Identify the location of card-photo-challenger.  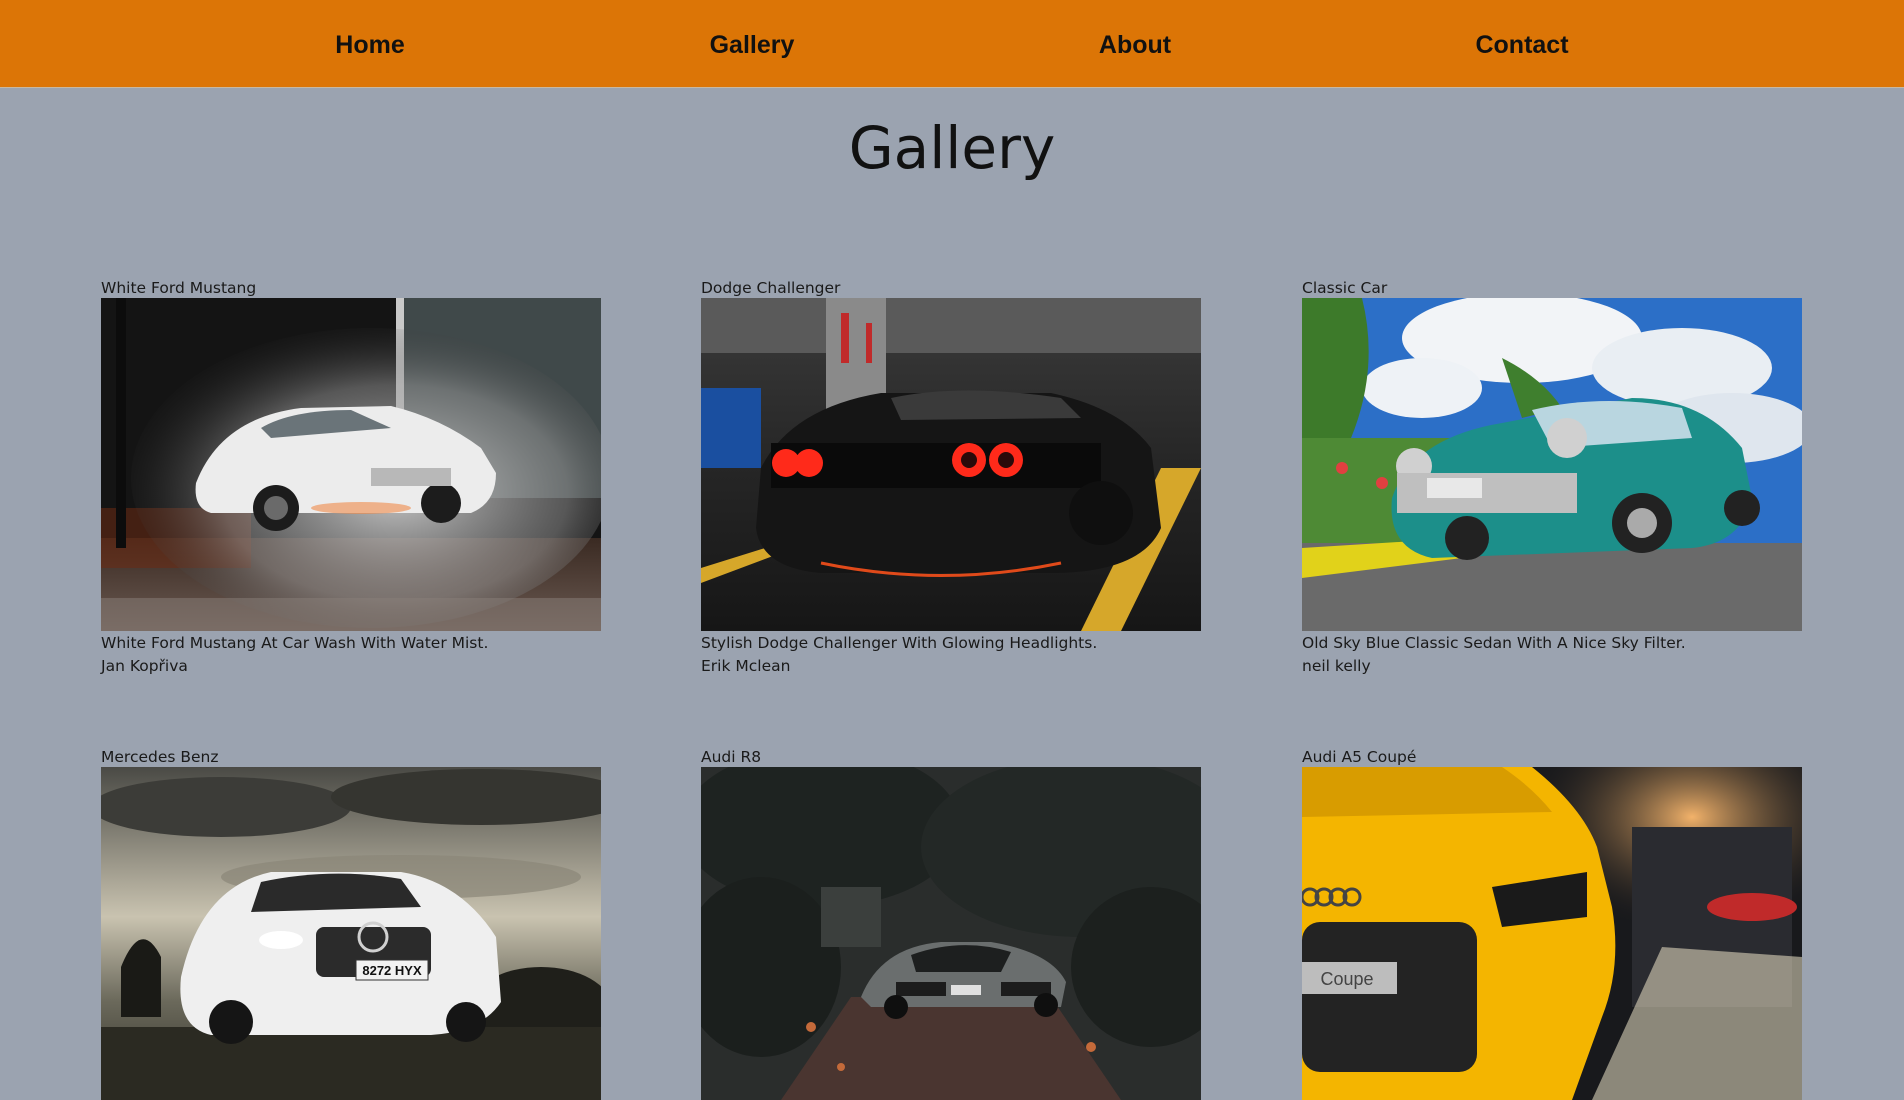
(951, 464).